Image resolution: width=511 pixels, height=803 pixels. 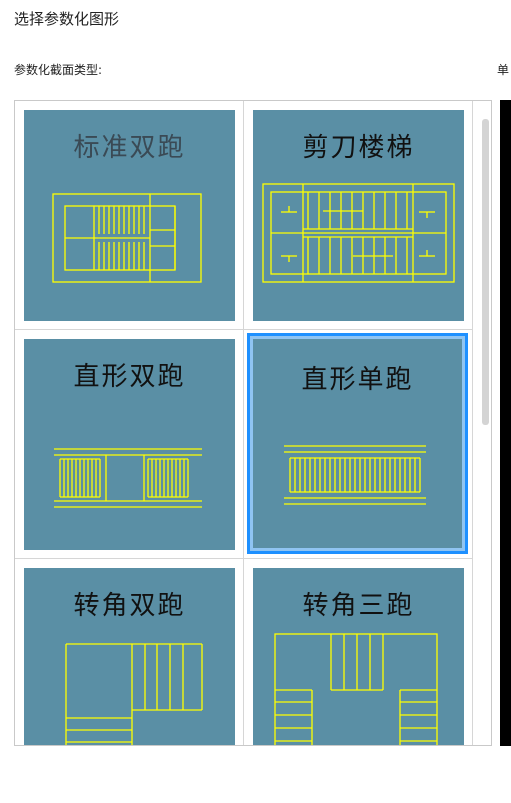 I want to click on gallery-item-scissor-stair: 剪刀楼梯, so click(x=358, y=215).